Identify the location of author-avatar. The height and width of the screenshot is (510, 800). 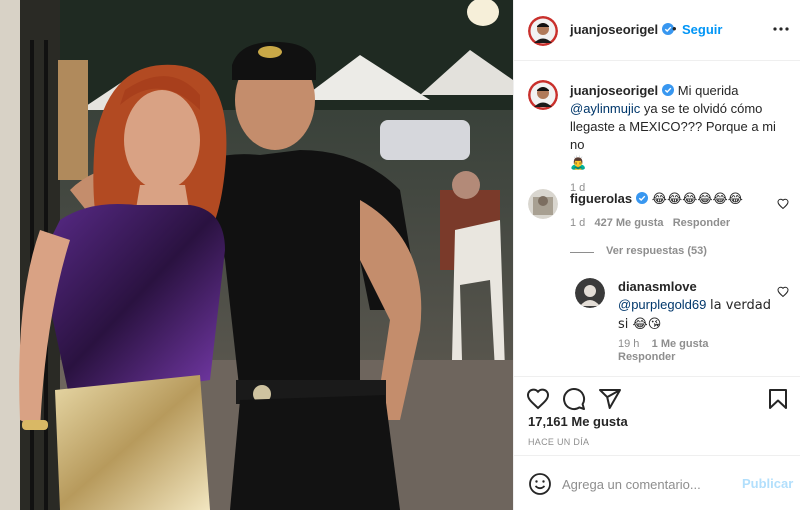
(543, 31).